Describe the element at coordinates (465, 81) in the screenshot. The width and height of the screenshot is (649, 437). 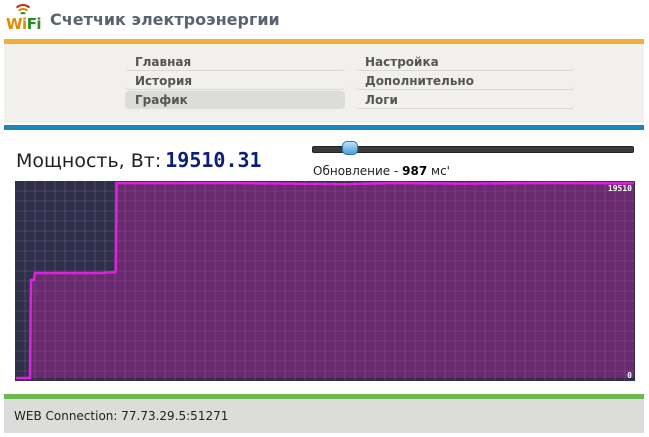
I see `menu-item-additional: Дополнительно` at that location.